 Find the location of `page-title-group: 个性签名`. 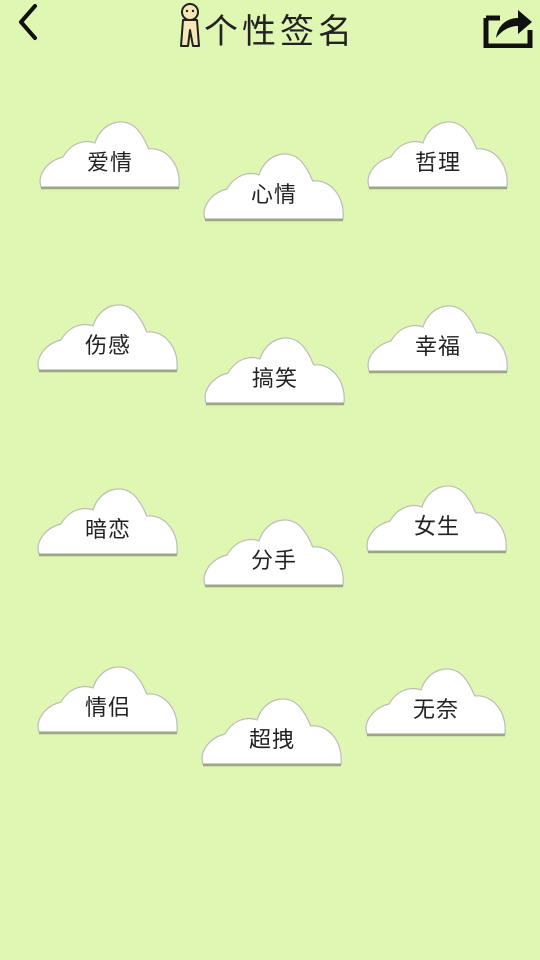

page-title-group: 个性签名 is located at coordinates (264, 28).